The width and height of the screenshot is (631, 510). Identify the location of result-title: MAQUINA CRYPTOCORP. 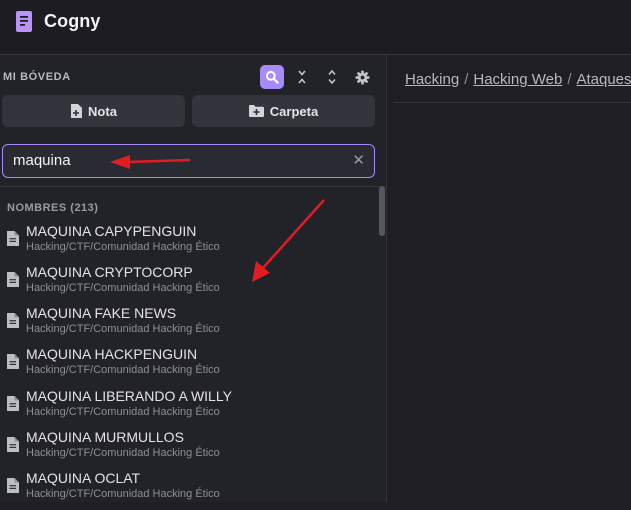
(109, 272).